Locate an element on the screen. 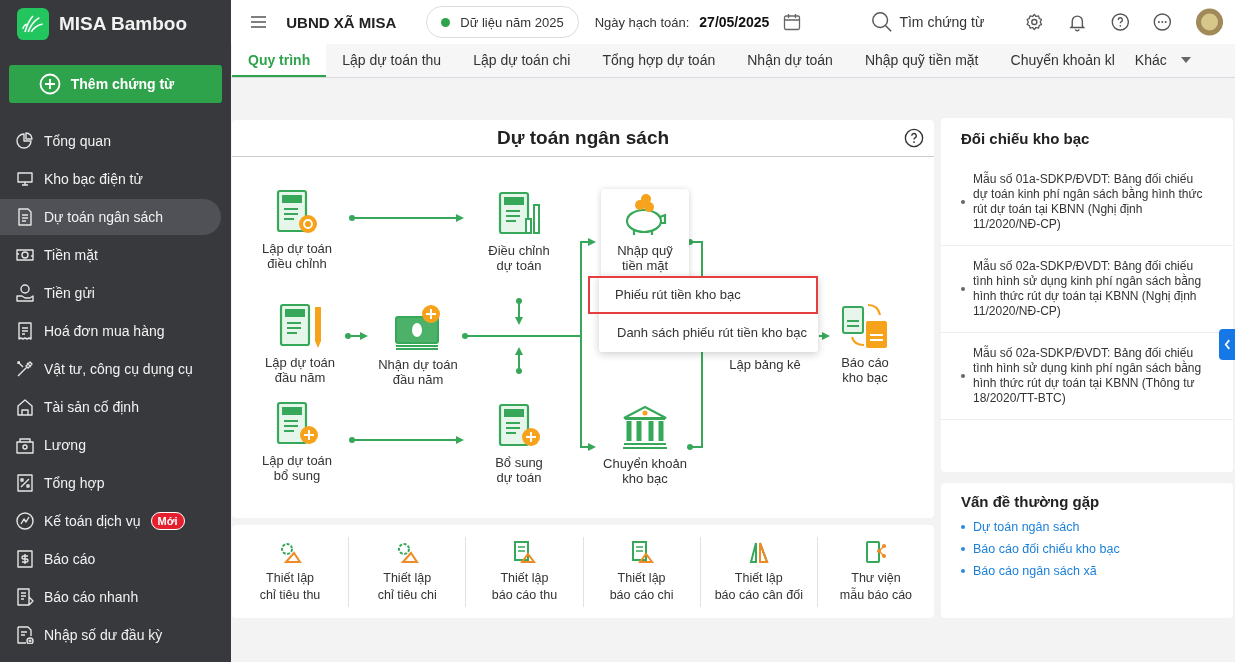  sidebar-item: Lương is located at coordinates (110, 445).